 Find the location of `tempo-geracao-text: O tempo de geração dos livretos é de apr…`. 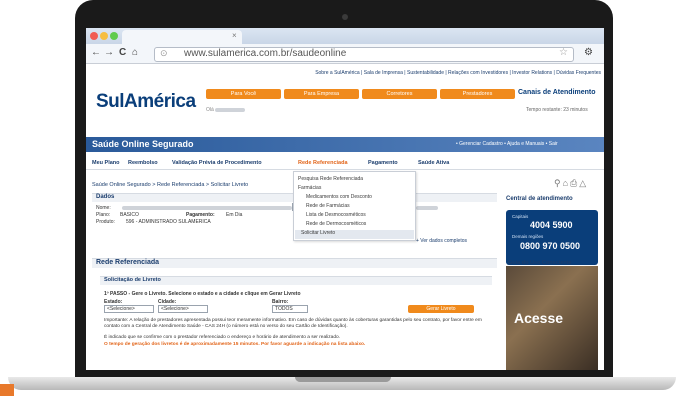

tempo-geracao-text: O tempo de geração dos livretos é de apr… is located at coordinates (235, 344).